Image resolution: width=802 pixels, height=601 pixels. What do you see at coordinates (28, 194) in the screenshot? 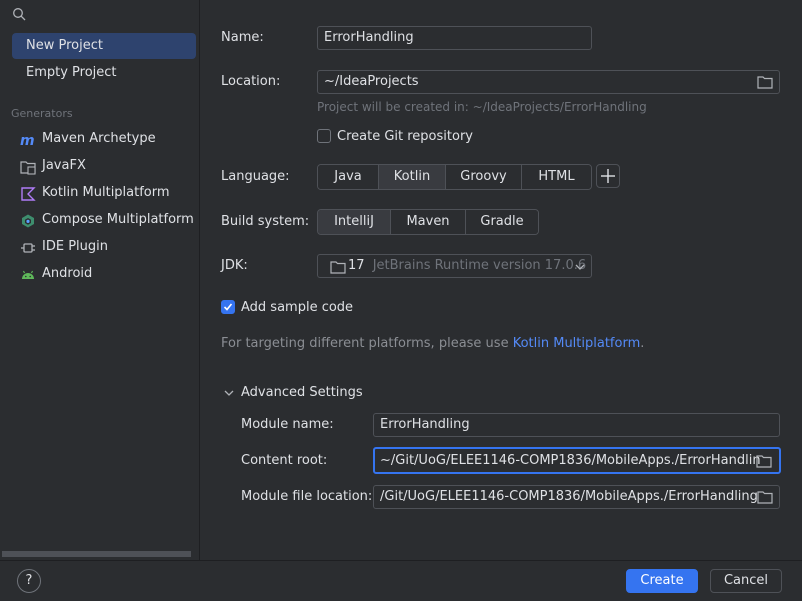
I see `kotlin-icon` at bounding box center [28, 194].